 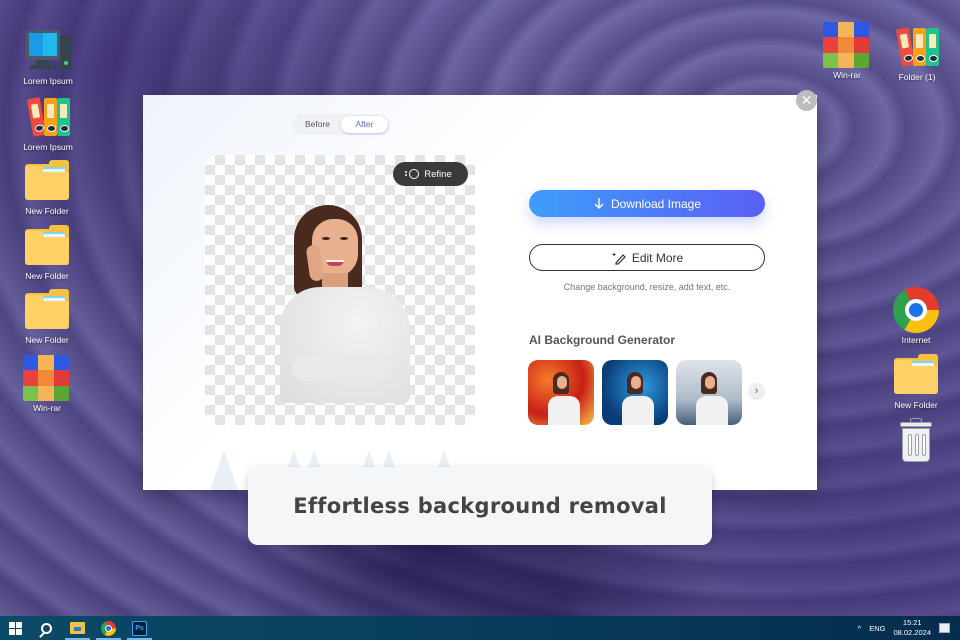 I want to click on system-tray: ^ ENG 15:21 08.02.2024, so click(x=909, y=628).